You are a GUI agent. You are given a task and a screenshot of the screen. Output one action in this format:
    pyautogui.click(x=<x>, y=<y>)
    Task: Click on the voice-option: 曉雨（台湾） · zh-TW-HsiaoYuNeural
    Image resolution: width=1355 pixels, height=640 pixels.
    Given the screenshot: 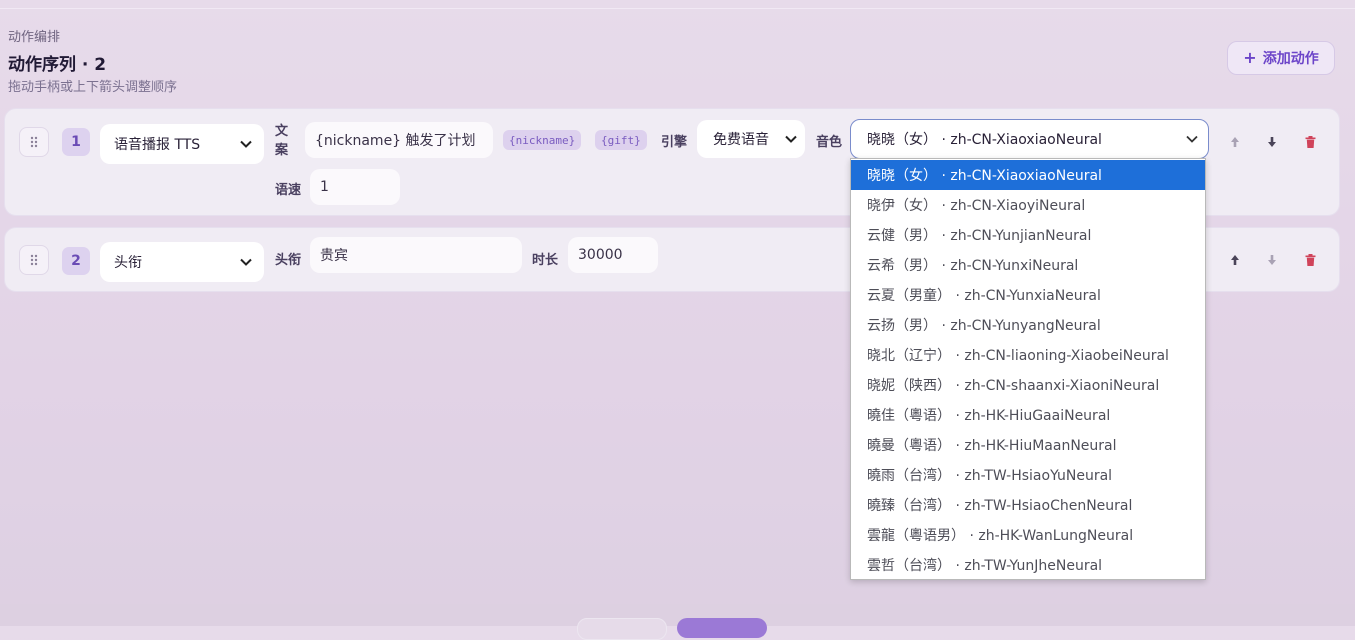 What is the action you would take?
    pyautogui.click(x=1028, y=475)
    